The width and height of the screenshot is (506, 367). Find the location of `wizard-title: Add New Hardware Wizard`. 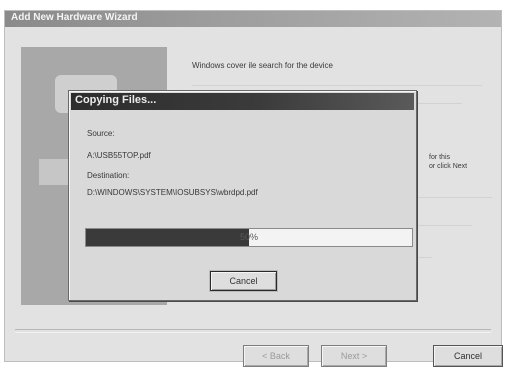

wizard-title: Add New Hardware Wizard is located at coordinates (74, 17).